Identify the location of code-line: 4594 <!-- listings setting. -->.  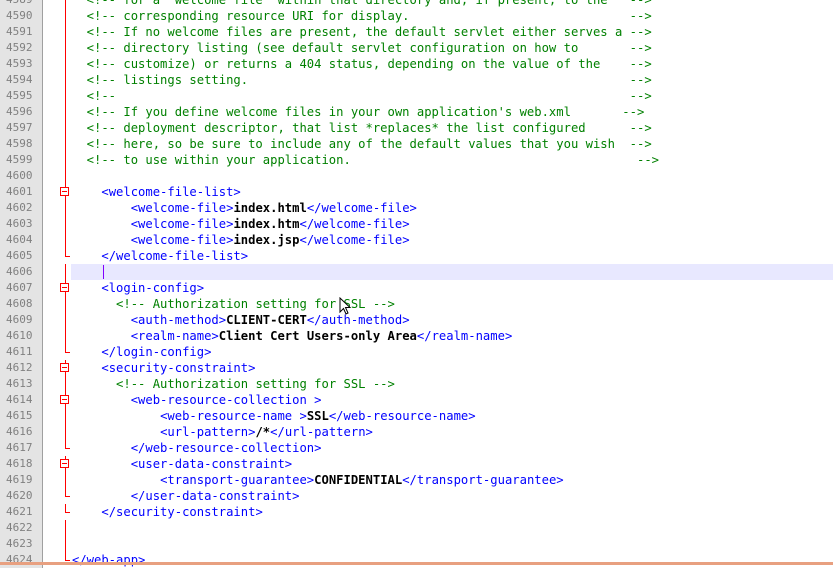
(416, 80).